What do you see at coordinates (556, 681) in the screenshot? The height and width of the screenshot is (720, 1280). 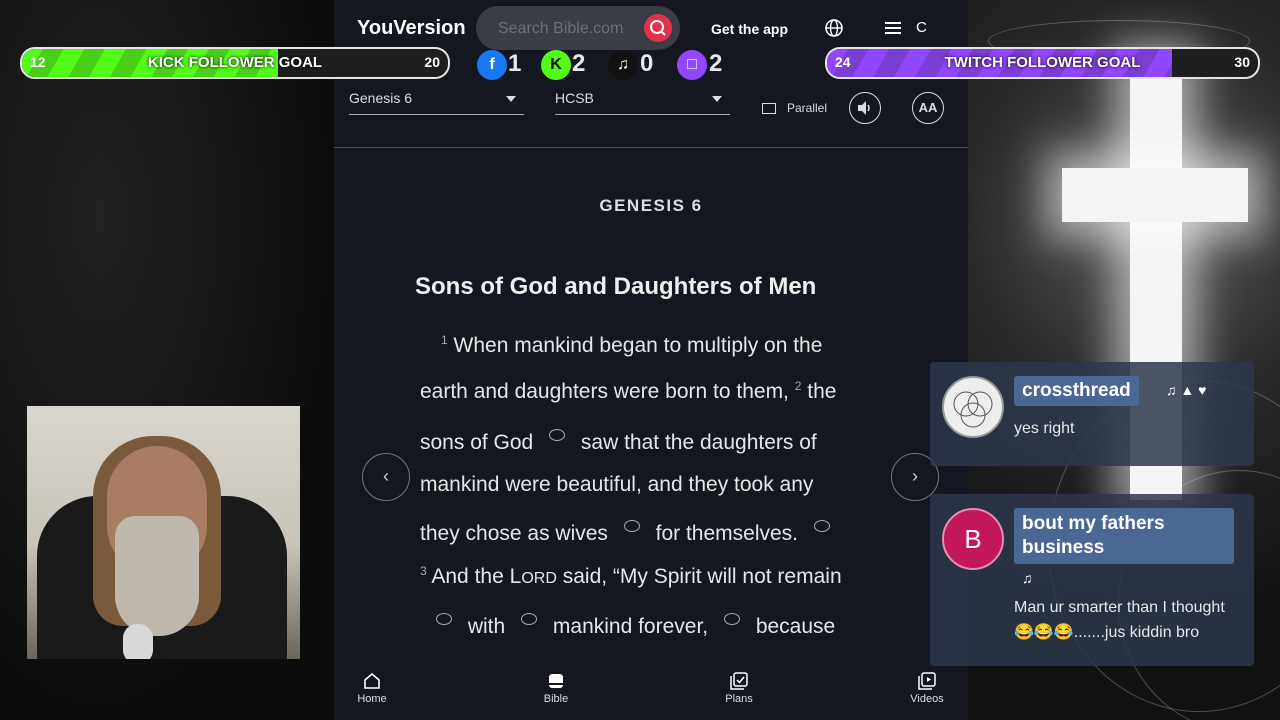 I see `bible-icon` at bounding box center [556, 681].